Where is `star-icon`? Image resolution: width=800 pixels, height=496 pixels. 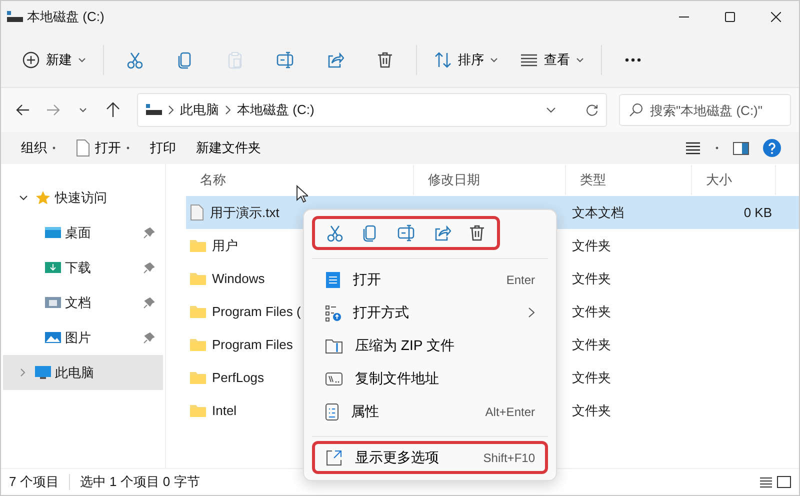
star-icon is located at coordinates (43, 197).